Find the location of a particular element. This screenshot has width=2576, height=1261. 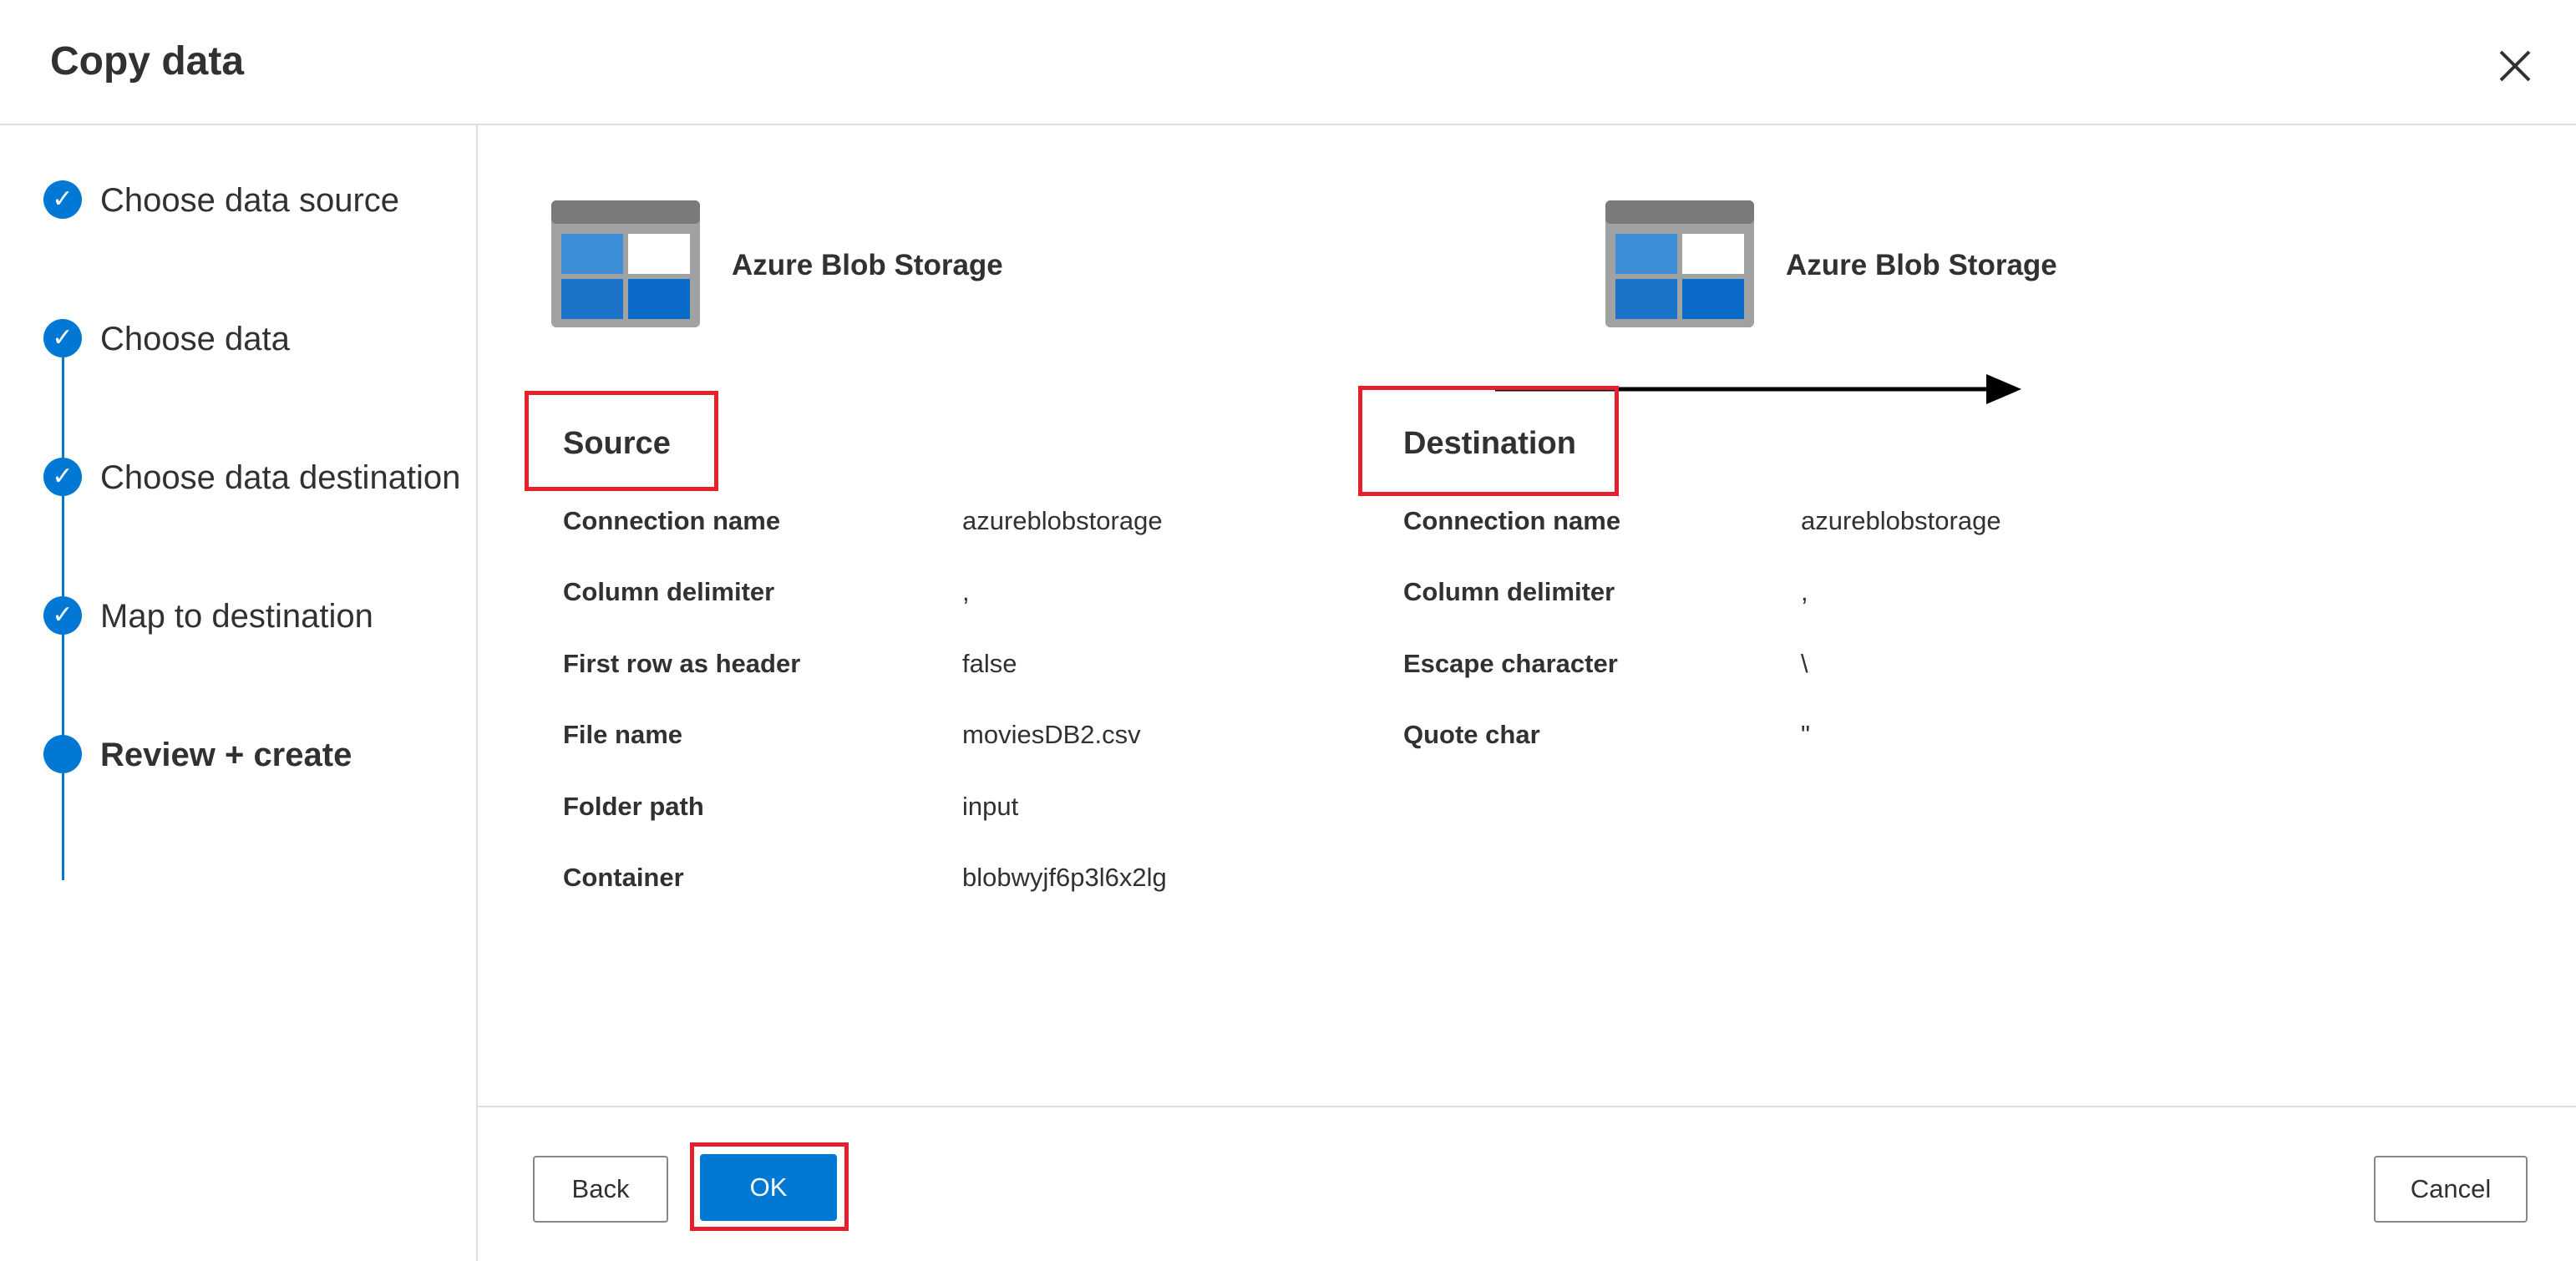

destination-prop-label: Connection name is located at coordinates (1512, 520).